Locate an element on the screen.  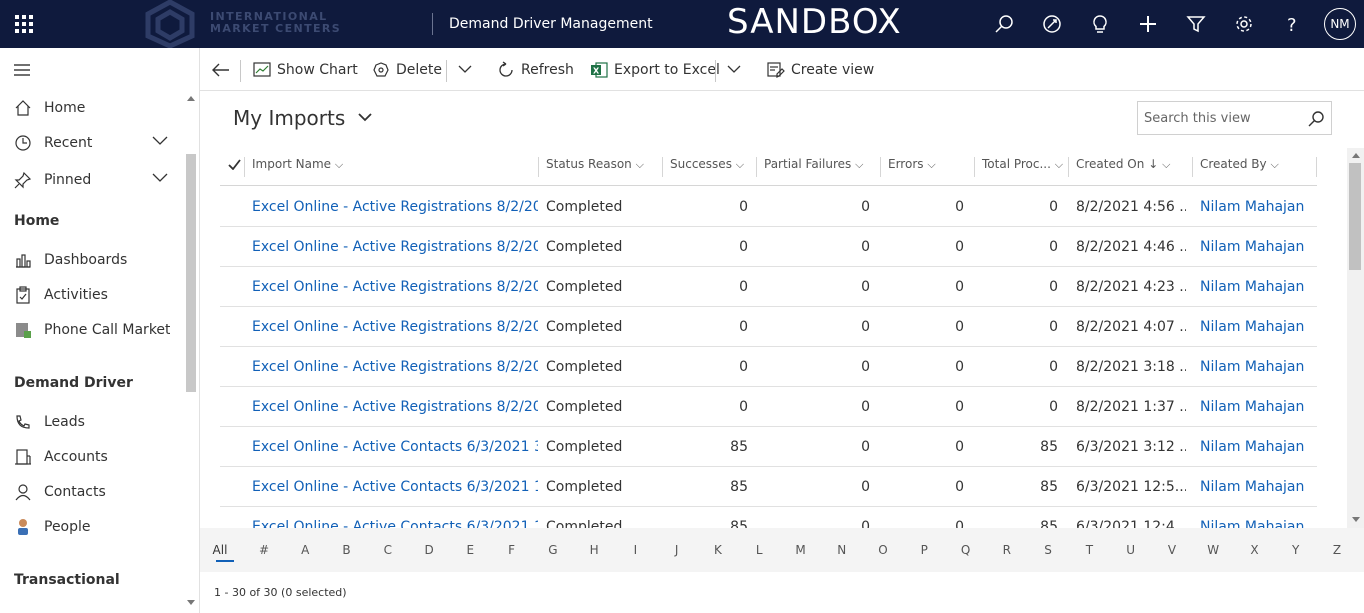
search-button is located at coordinates (1004, 24).